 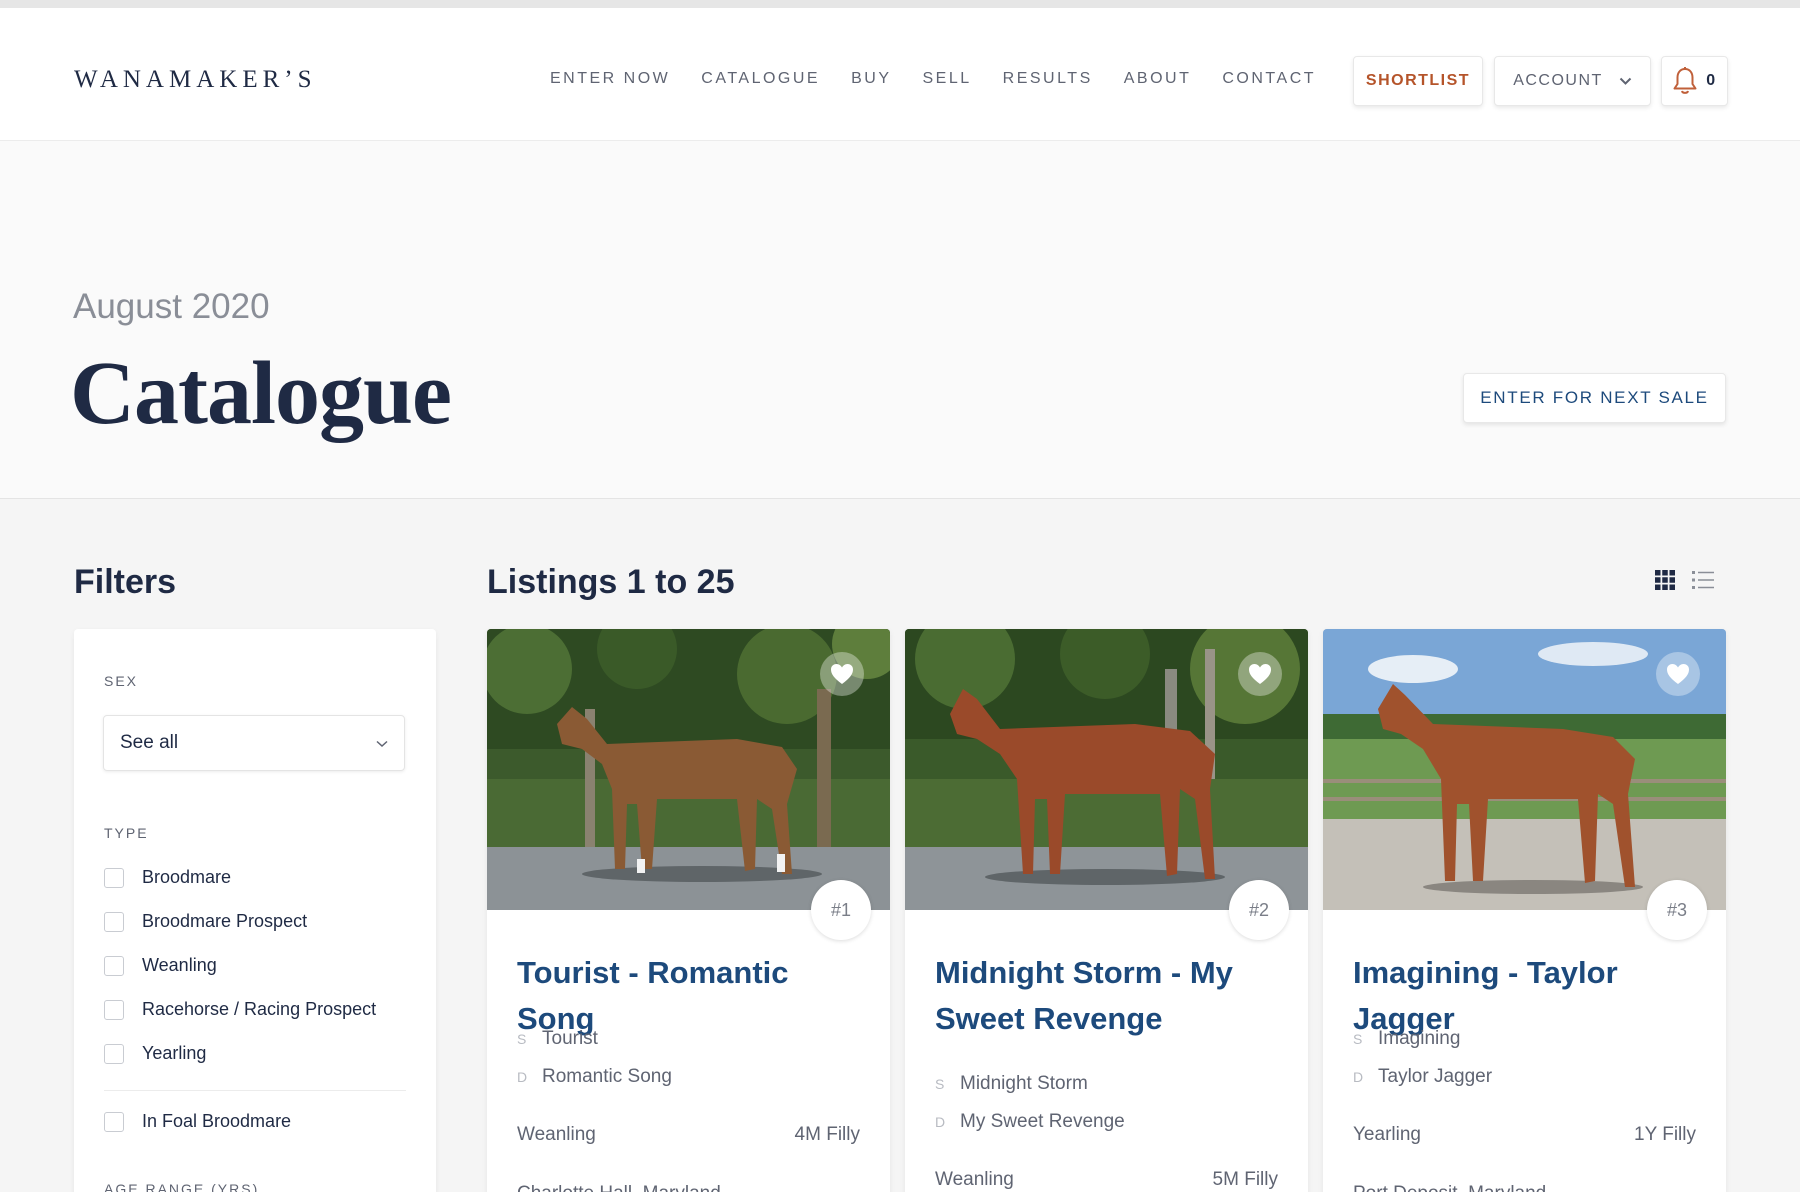 What do you see at coordinates (1024, 1083) in the screenshot?
I see `sire-name: Midnight Storm` at bounding box center [1024, 1083].